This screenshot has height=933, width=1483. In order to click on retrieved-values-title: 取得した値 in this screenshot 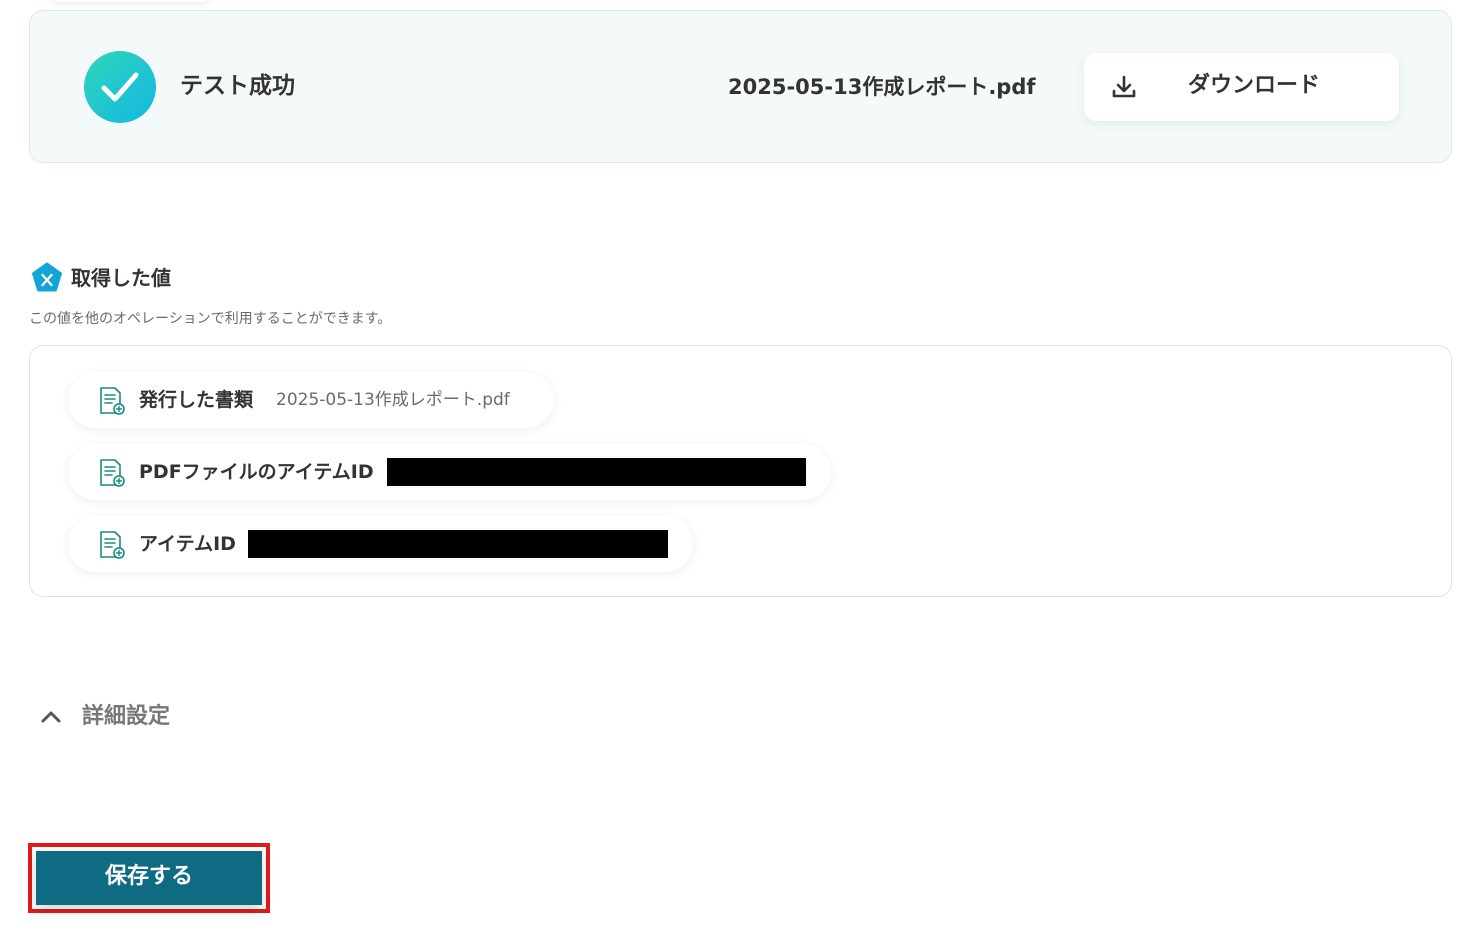, I will do `click(121, 278)`.